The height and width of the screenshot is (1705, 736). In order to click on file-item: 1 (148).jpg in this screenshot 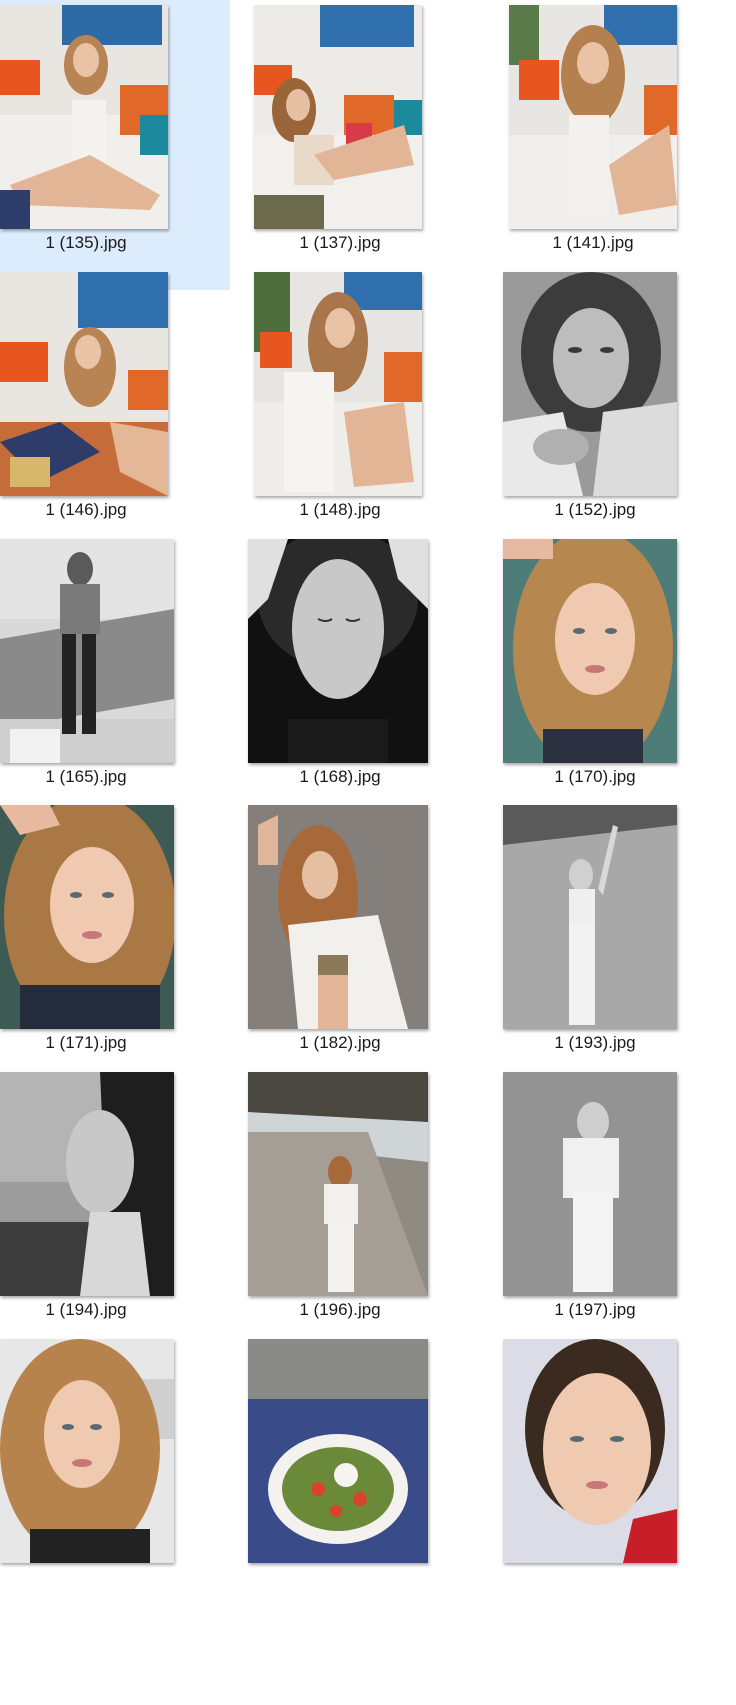, I will do `click(372, 413)`.